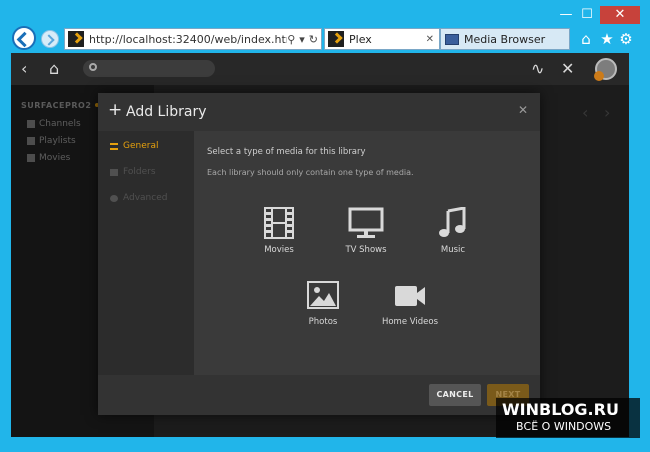 Image resolution: width=650 pixels, height=452 pixels. Describe the element at coordinates (323, 295) in the screenshot. I see `photo-icon` at that location.